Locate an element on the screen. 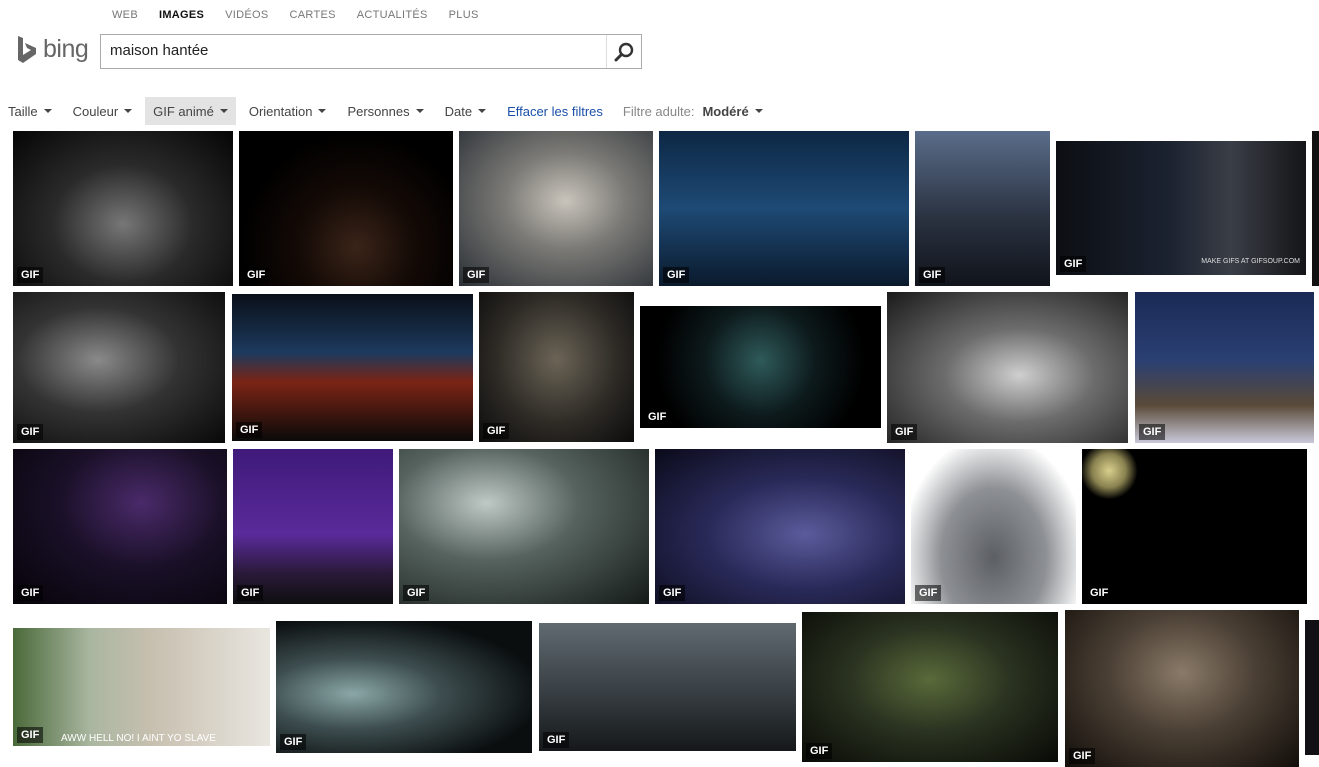 This screenshot has width=1319, height=767. filter-size: Taille is located at coordinates (30, 111).